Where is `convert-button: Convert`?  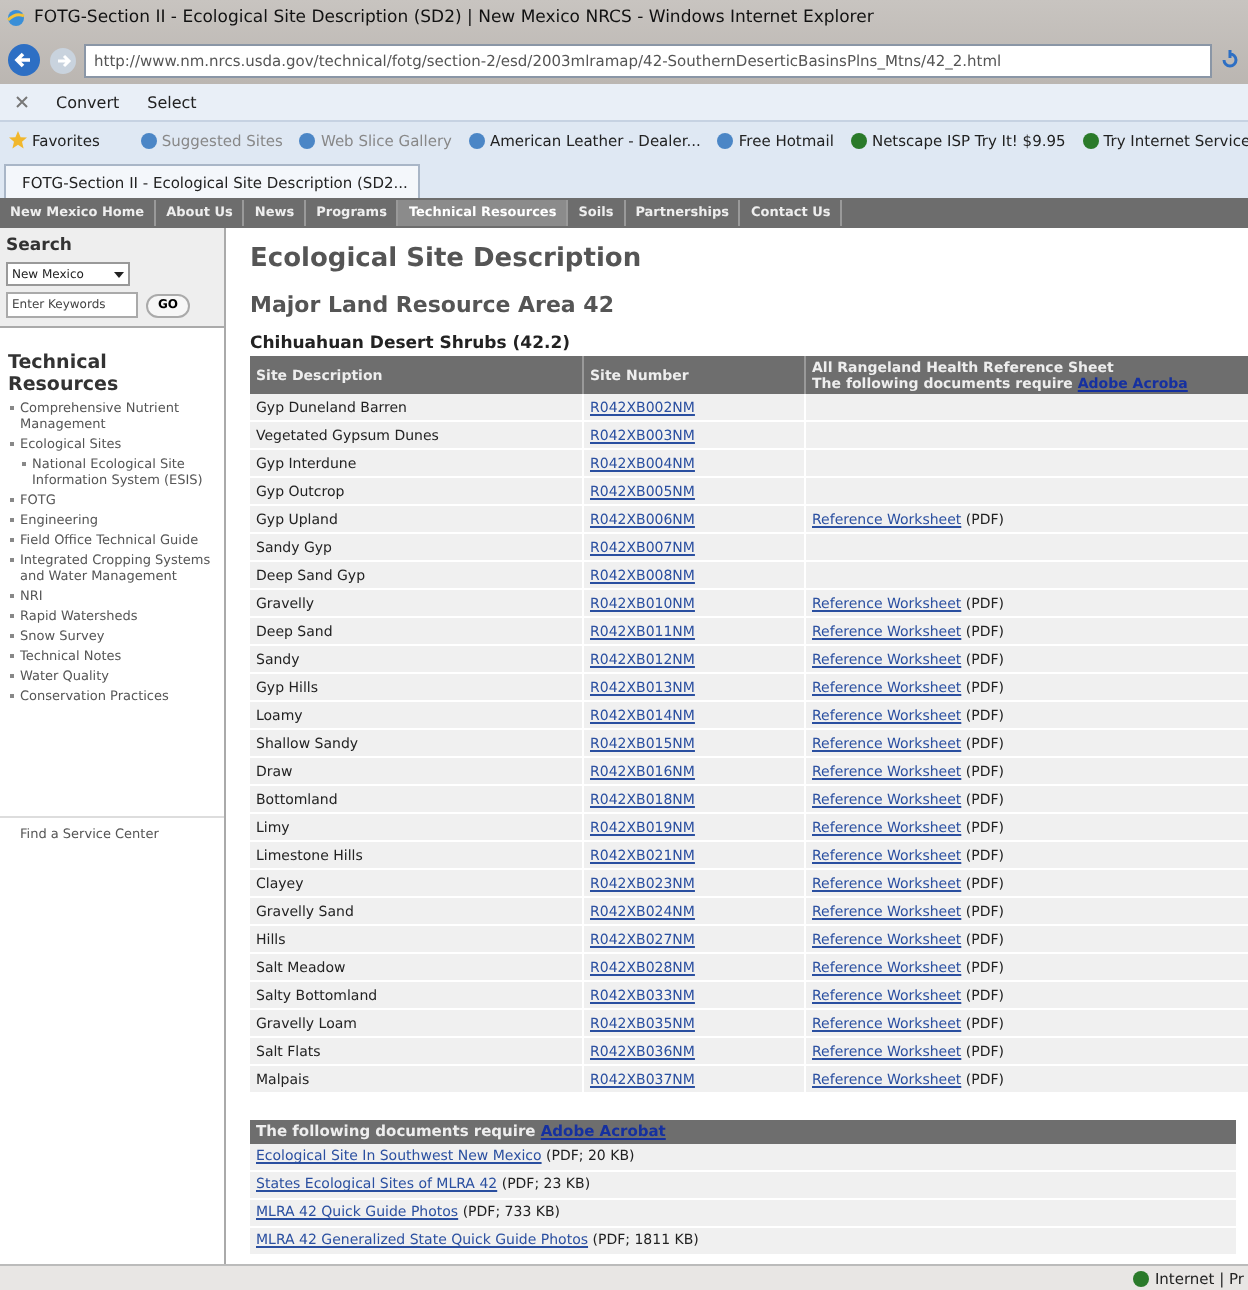
convert-button: Convert is located at coordinates (88, 102).